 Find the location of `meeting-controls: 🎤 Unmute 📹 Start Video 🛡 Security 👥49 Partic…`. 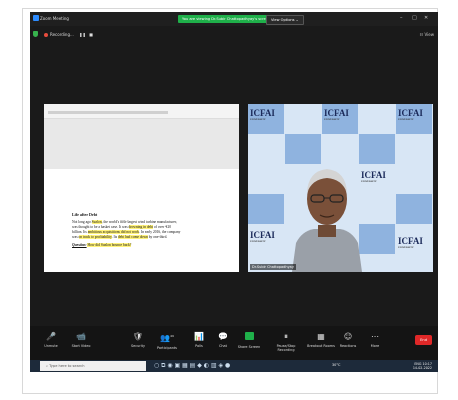

meeting-controls: 🎤 Unmute 📹 Start Video 🛡 Security 👥49 Partic… is located at coordinates (234, 343).